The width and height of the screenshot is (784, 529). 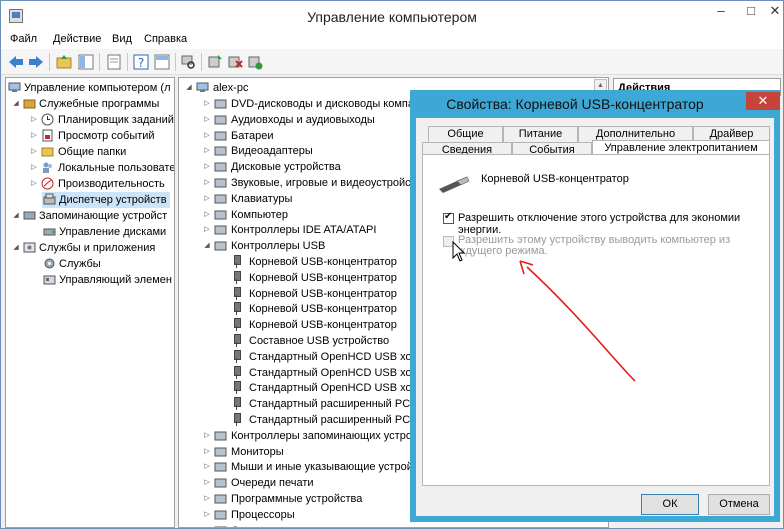 I want to click on tab-power: Питание, so click(x=540, y=134).